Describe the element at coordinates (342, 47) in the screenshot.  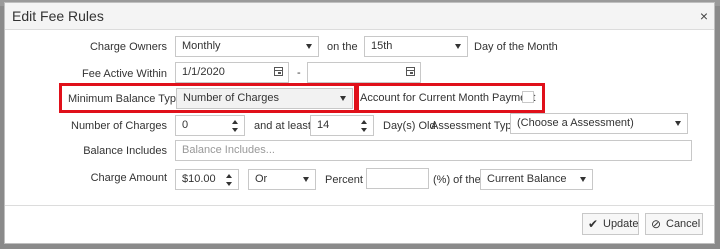
I see `on-the-label: on the` at that location.